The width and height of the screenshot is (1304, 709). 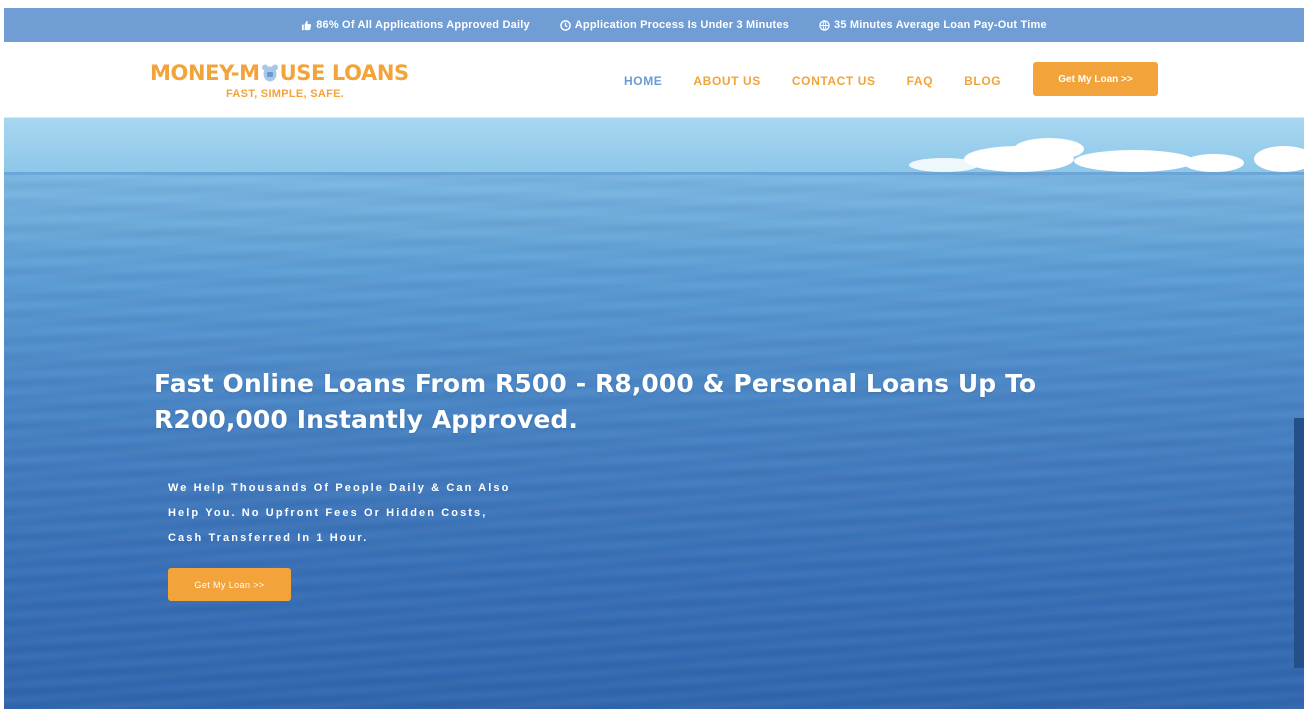 What do you see at coordinates (344, 73) in the screenshot?
I see `logo-text-part2: USE LOANS` at bounding box center [344, 73].